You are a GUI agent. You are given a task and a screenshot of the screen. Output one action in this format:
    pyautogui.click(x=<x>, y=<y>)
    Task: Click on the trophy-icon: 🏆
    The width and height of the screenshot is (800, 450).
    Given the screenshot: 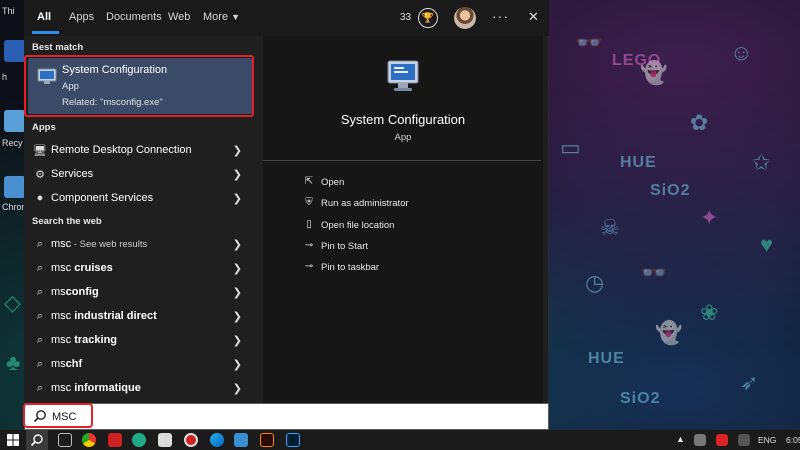 What is the action you would take?
    pyautogui.click(x=428, y=18)
    